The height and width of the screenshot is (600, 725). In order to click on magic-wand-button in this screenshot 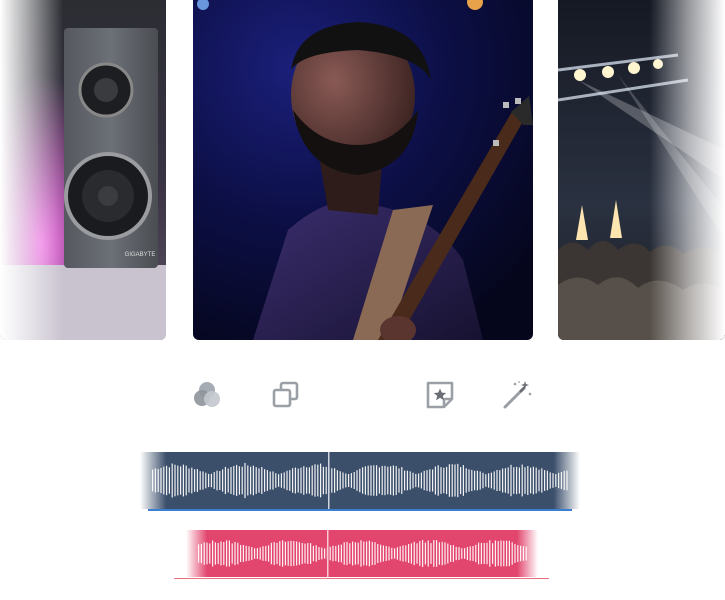, I will do `click(517, 395)`.